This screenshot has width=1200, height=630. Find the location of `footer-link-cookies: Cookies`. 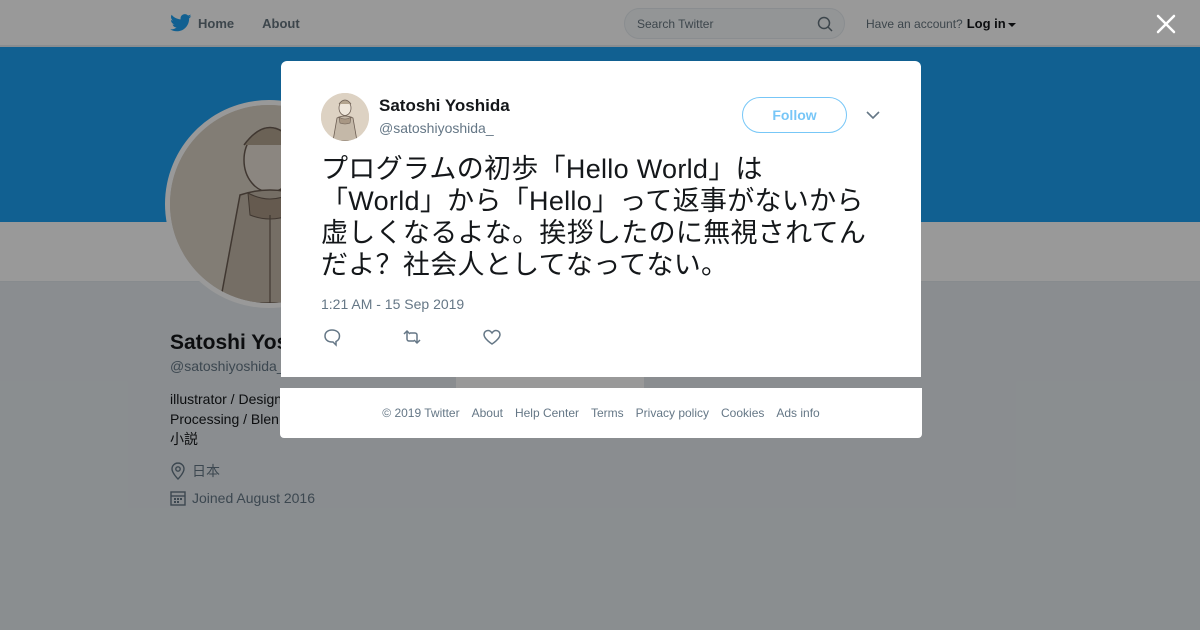

footer-link-cookies: Cookies is located at coordinates (742, 413).